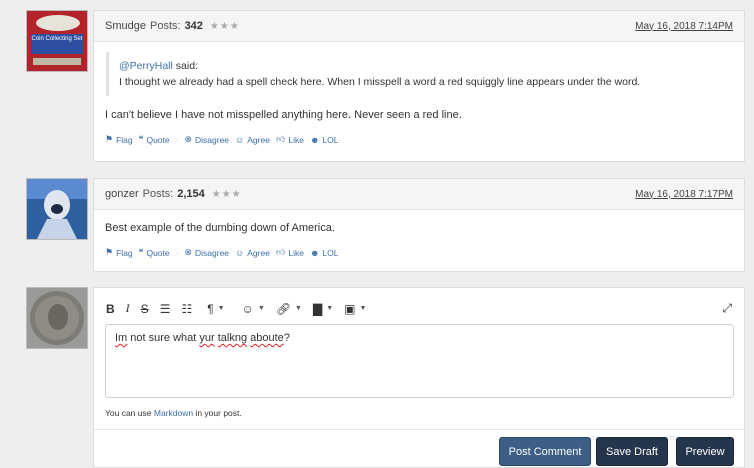 The height and width of the screenshot is (468, 754). Describe the element at coordinates (545, 451) in the screenshot. I see `post-comment-button: Post Comment` at that location.